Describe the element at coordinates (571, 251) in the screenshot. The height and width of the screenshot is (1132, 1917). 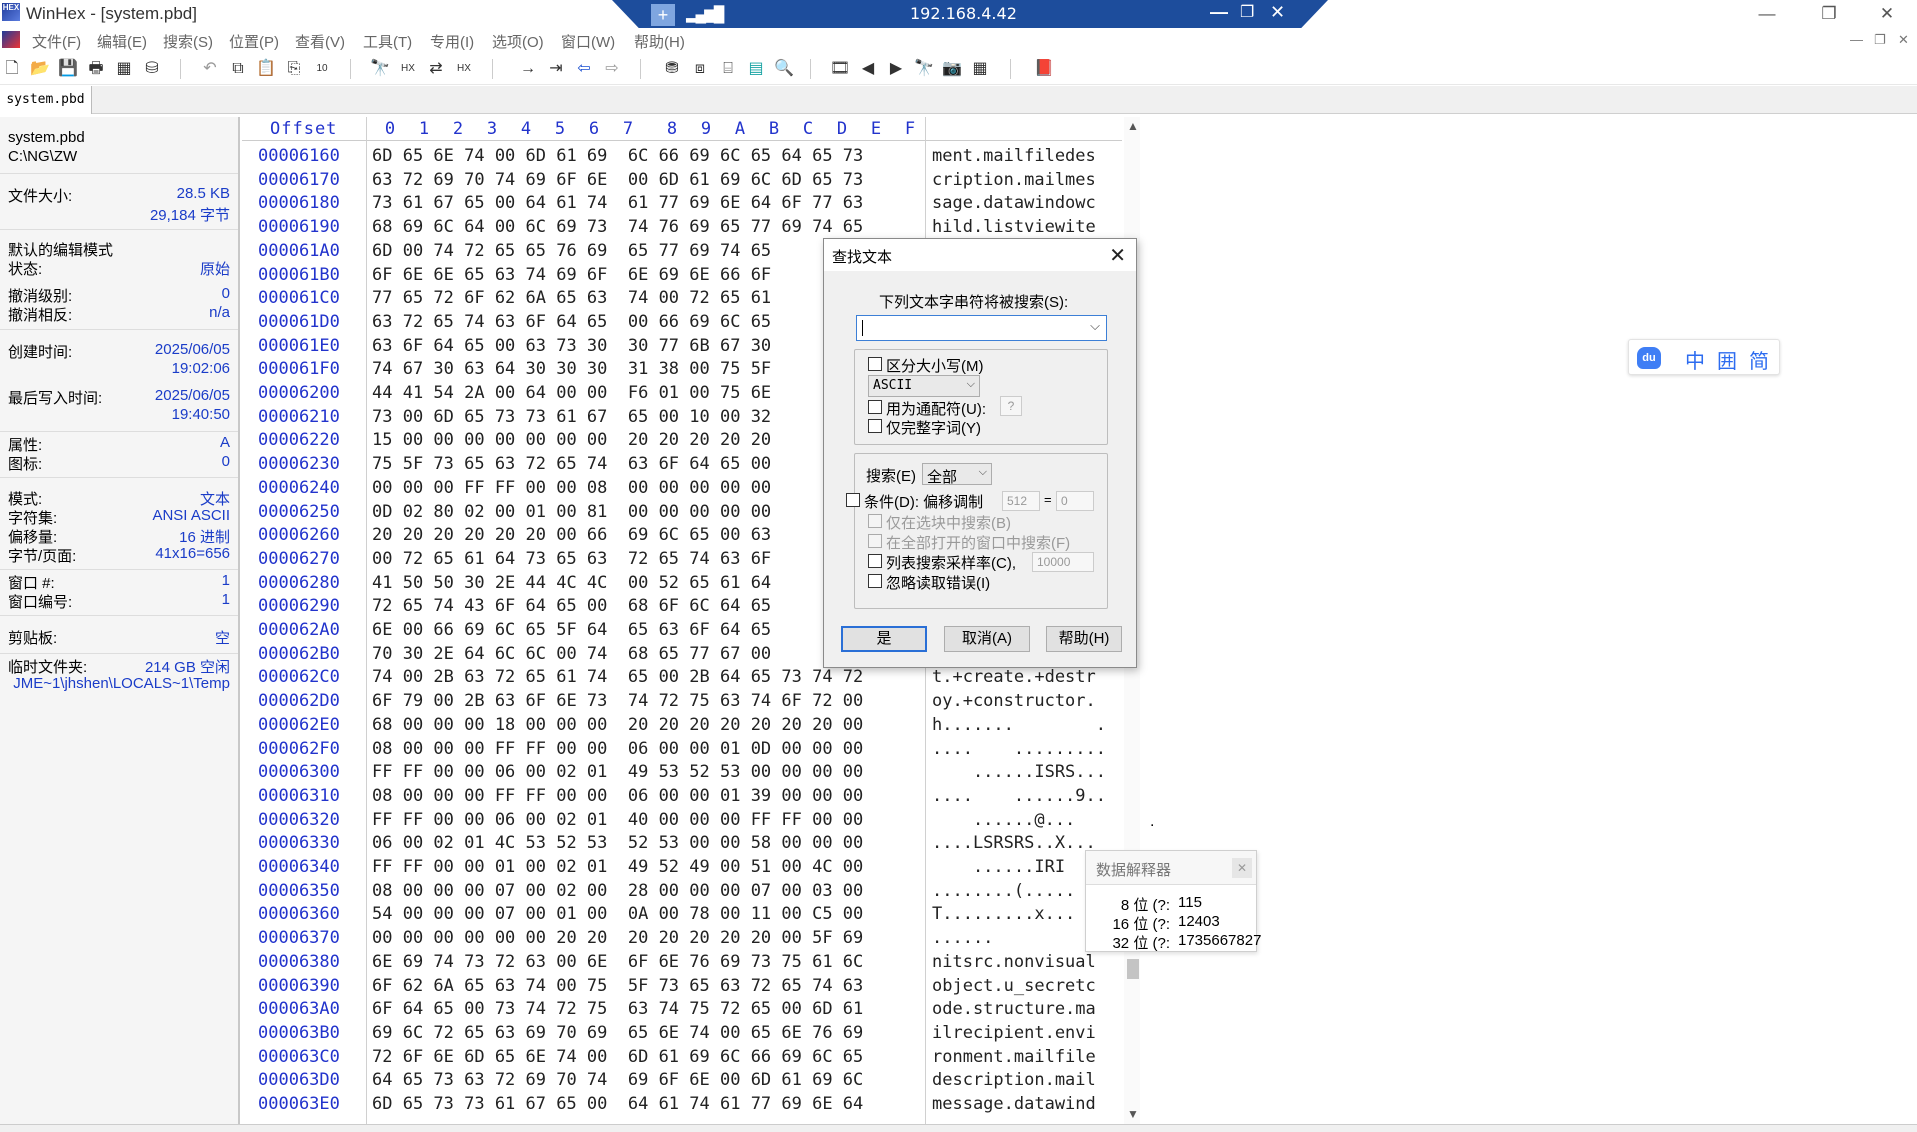
I see `row-bytes: 6D 00 74 72 65 65 76 69 65 77 69 74 65` at that location.